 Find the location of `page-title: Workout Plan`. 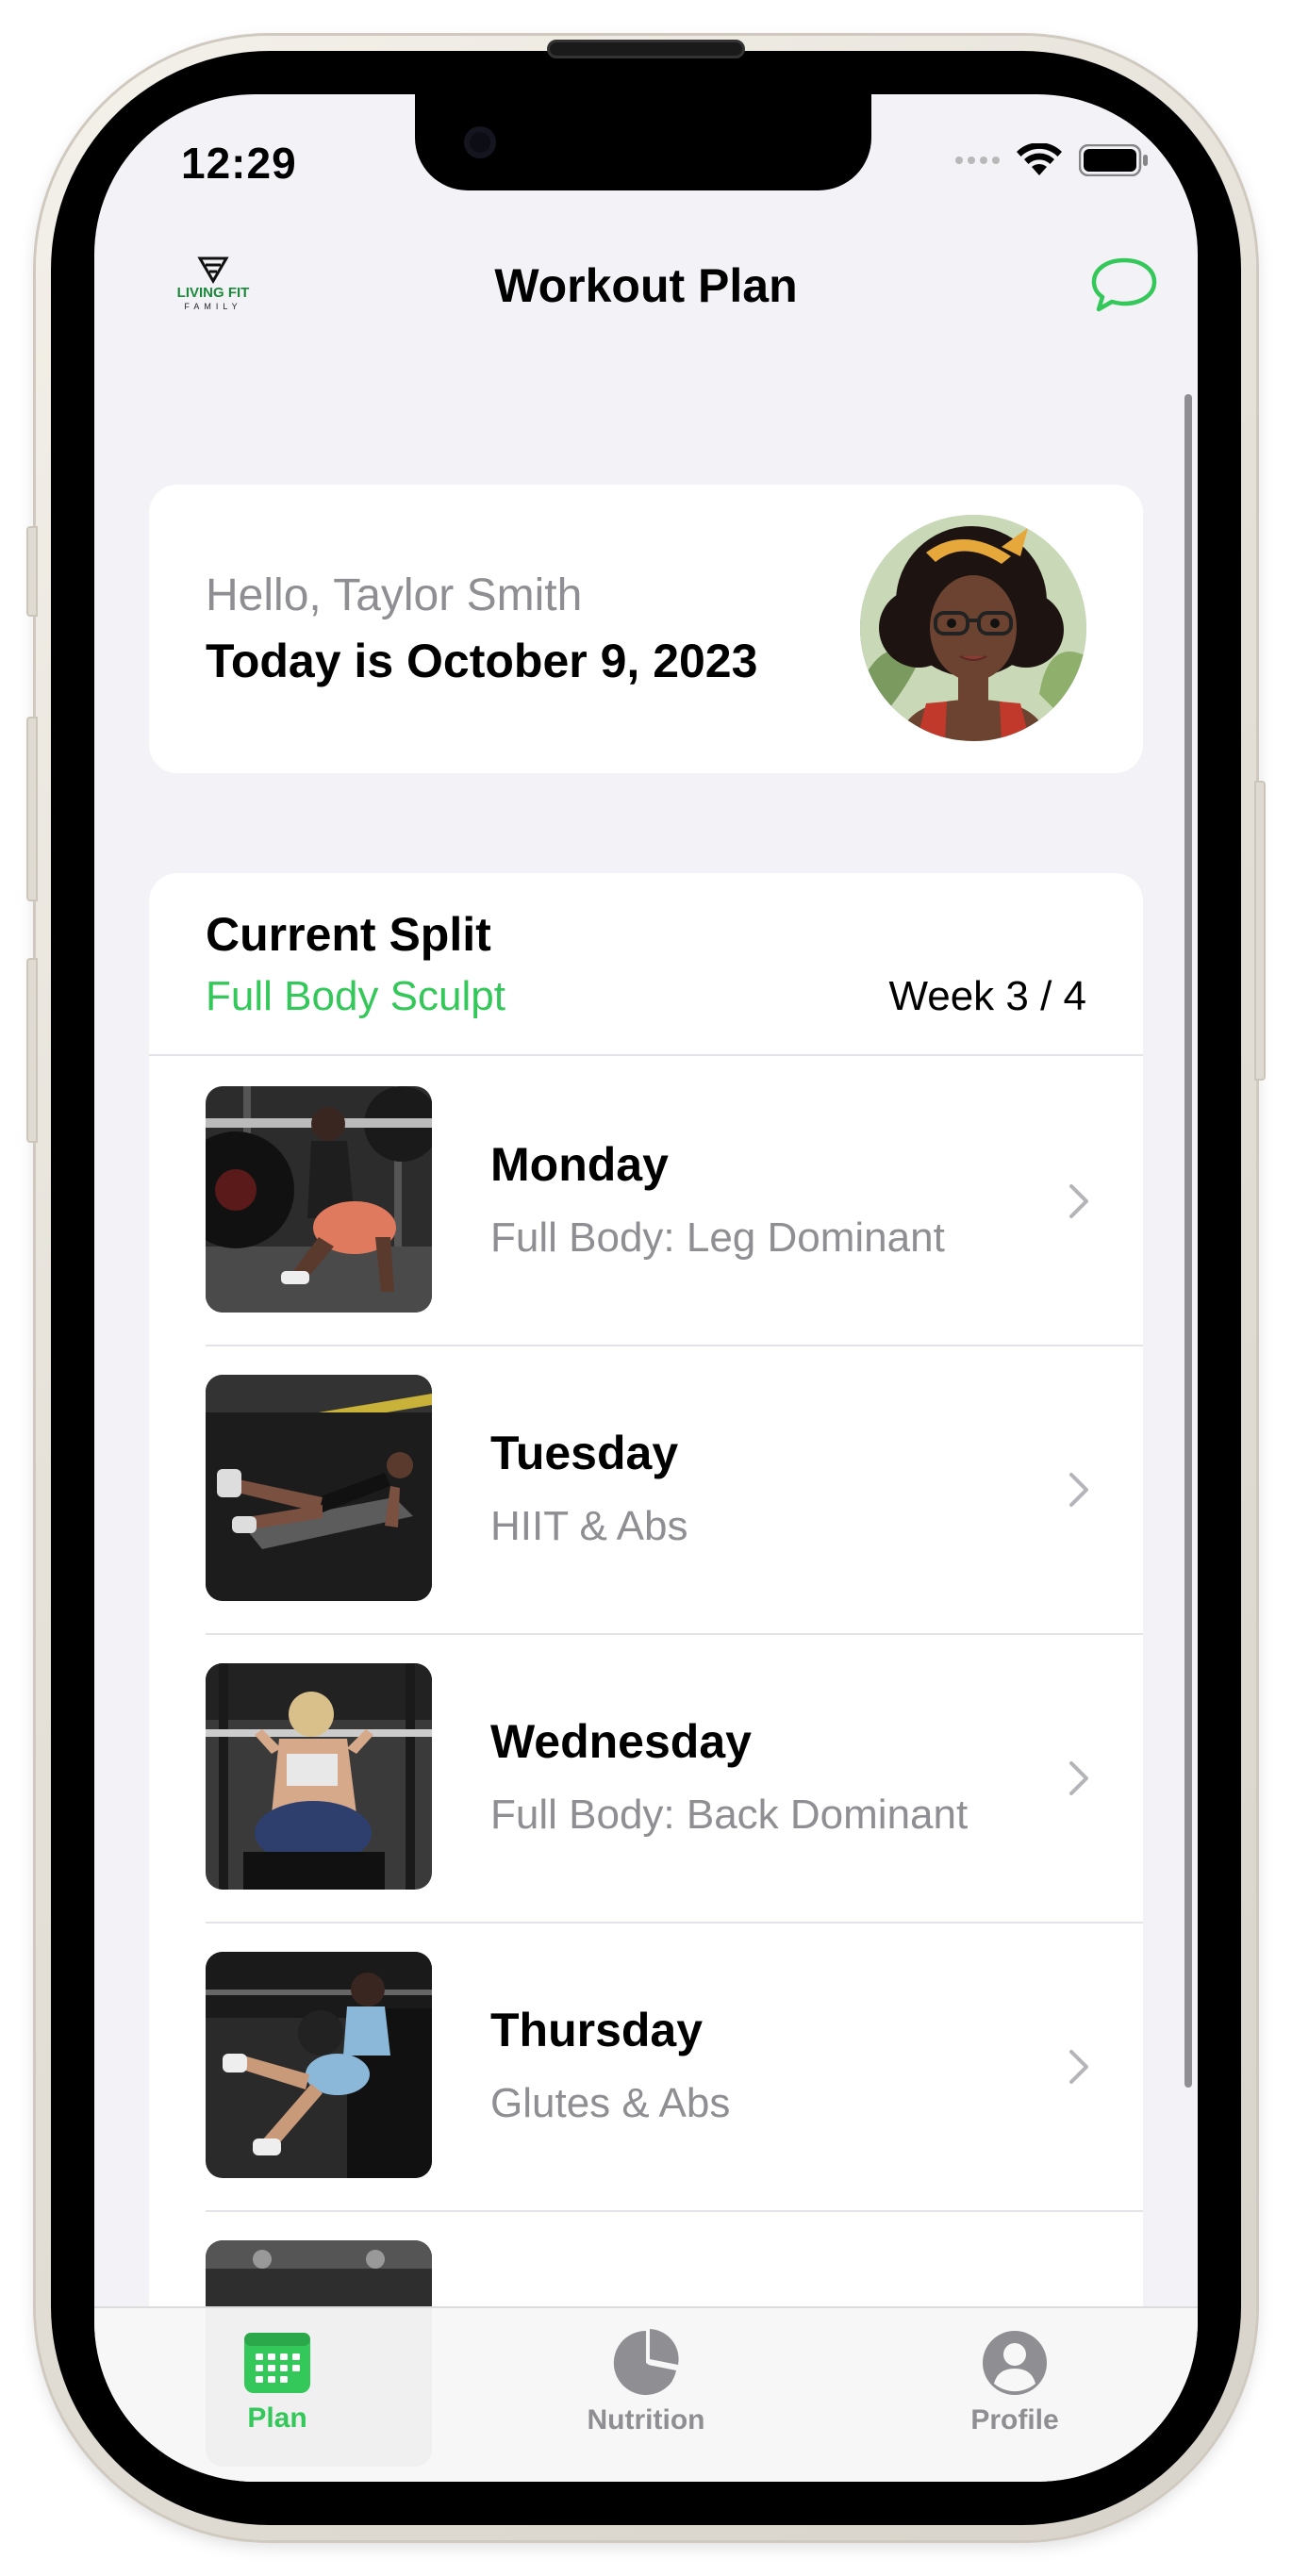

page-title: Workout Plan is located at coordinates (646, 285).